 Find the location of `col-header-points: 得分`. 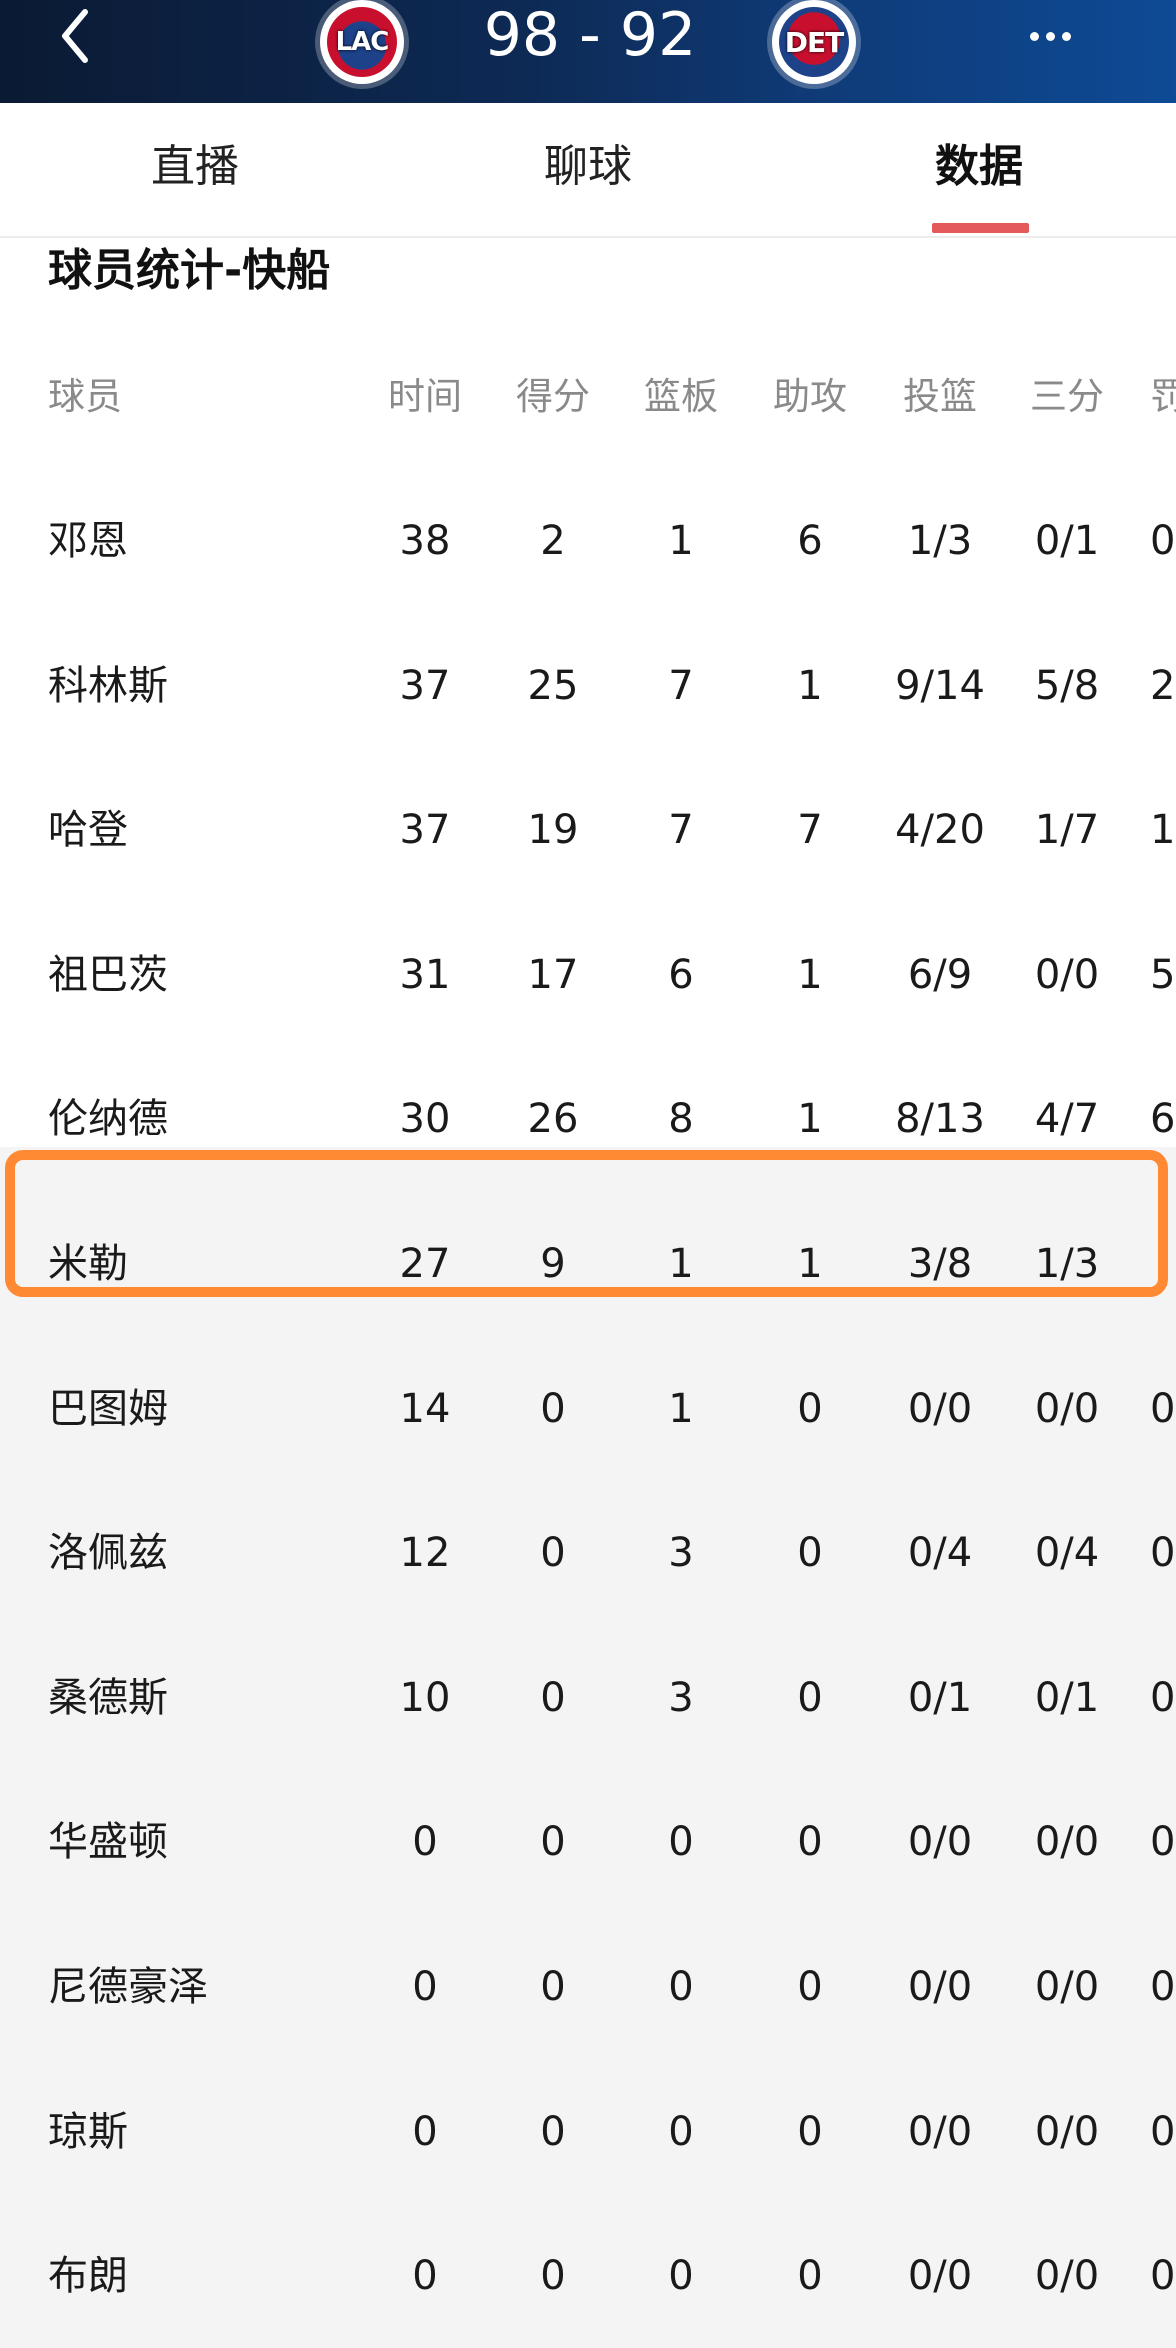

col-header-points: 得分 is located at coordinates (553, 396).